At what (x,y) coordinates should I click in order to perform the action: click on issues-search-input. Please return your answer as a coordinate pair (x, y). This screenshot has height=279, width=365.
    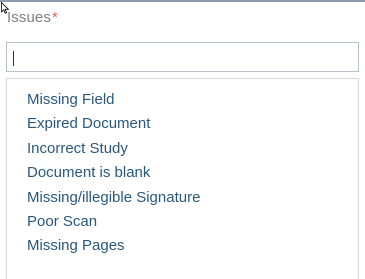
    Looking at the image, I should click on (182, 57).